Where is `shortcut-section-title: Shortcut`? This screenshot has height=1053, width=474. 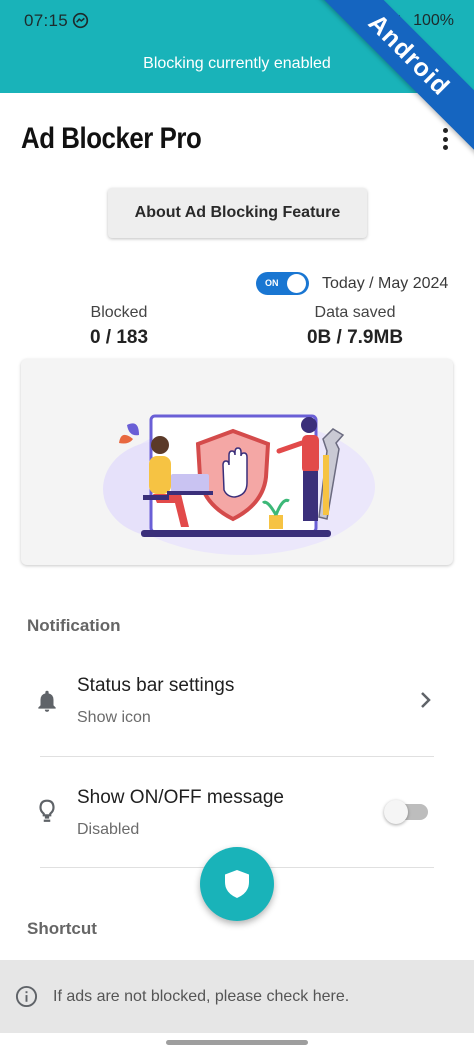 shortcut-section-title: Shortcut is located at coordinates (62, 928).